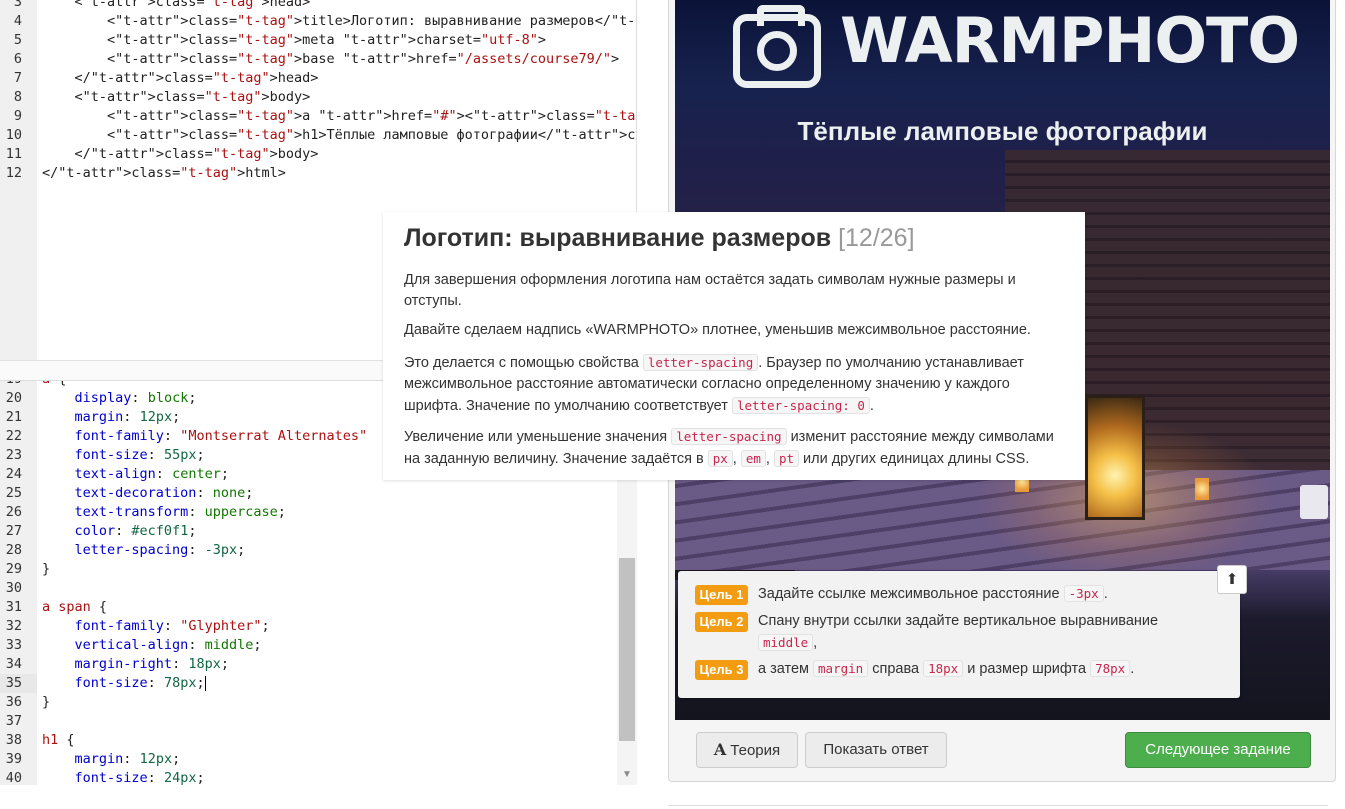  Describe the element at coordinates (123, 777) in the screenshot. I see `code-line: font-size: 24px;` at that location.